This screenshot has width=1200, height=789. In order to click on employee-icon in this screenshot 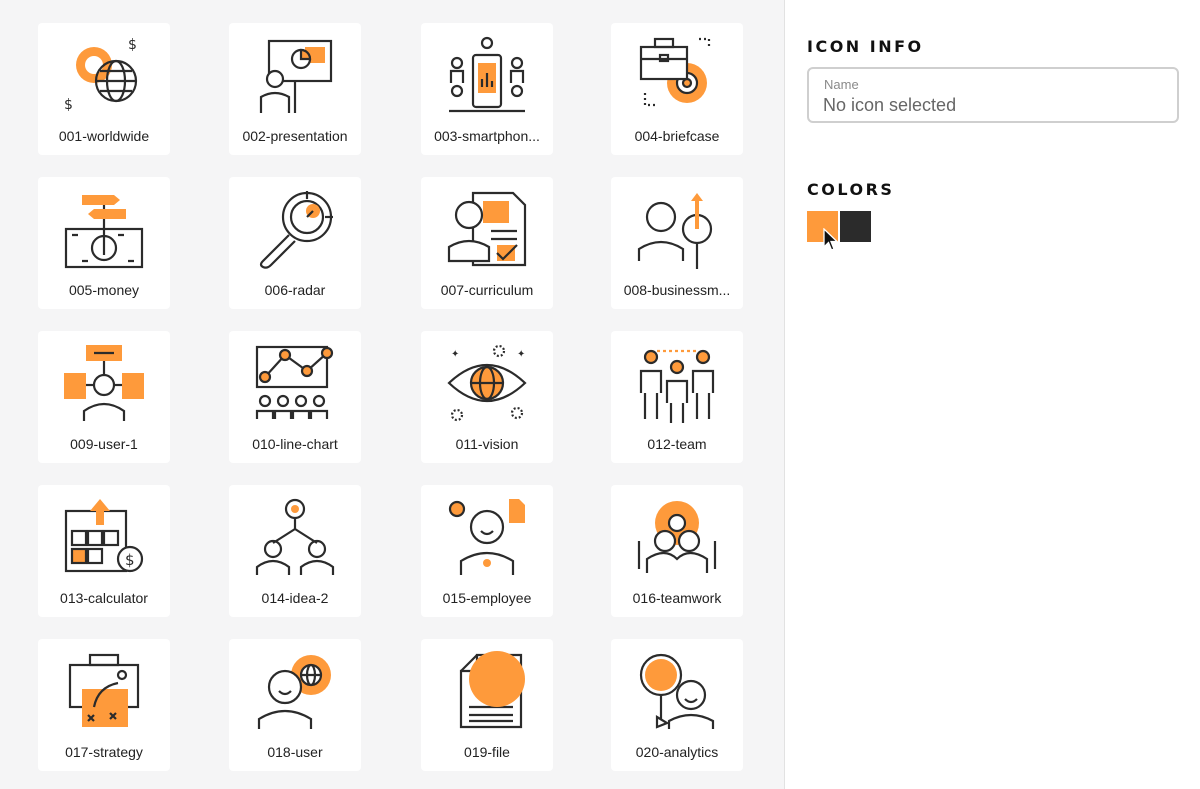, I will do `click(486, 537)`.